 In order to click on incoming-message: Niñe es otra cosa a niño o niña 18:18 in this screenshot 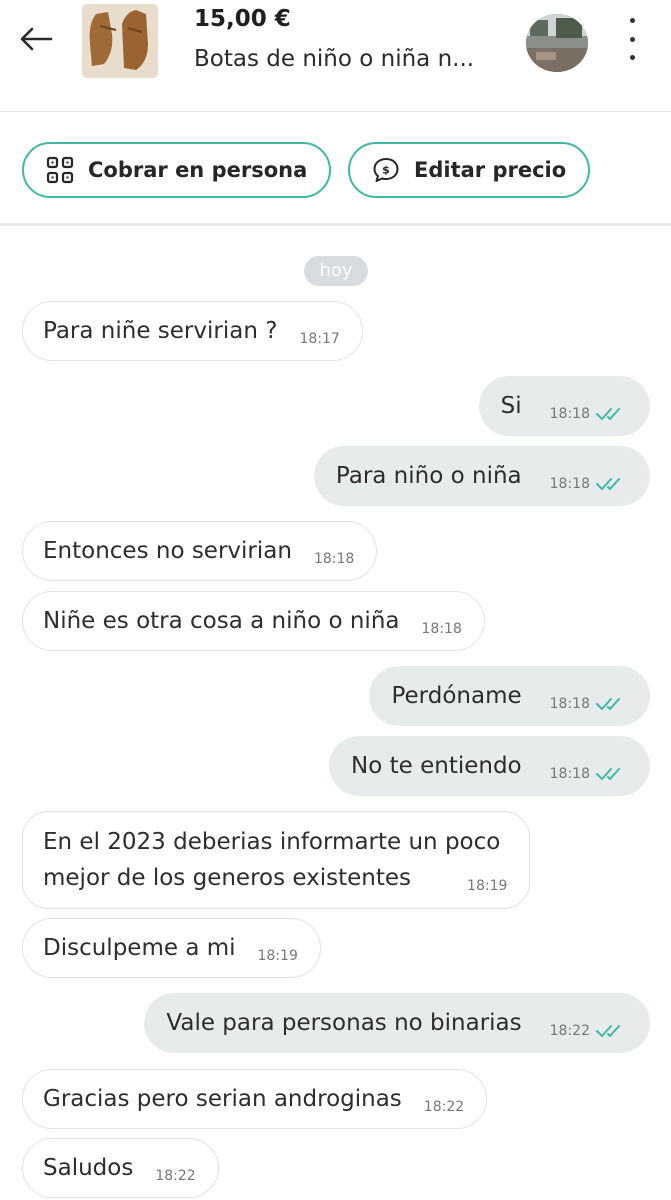, I will do `click(253, 621)`.